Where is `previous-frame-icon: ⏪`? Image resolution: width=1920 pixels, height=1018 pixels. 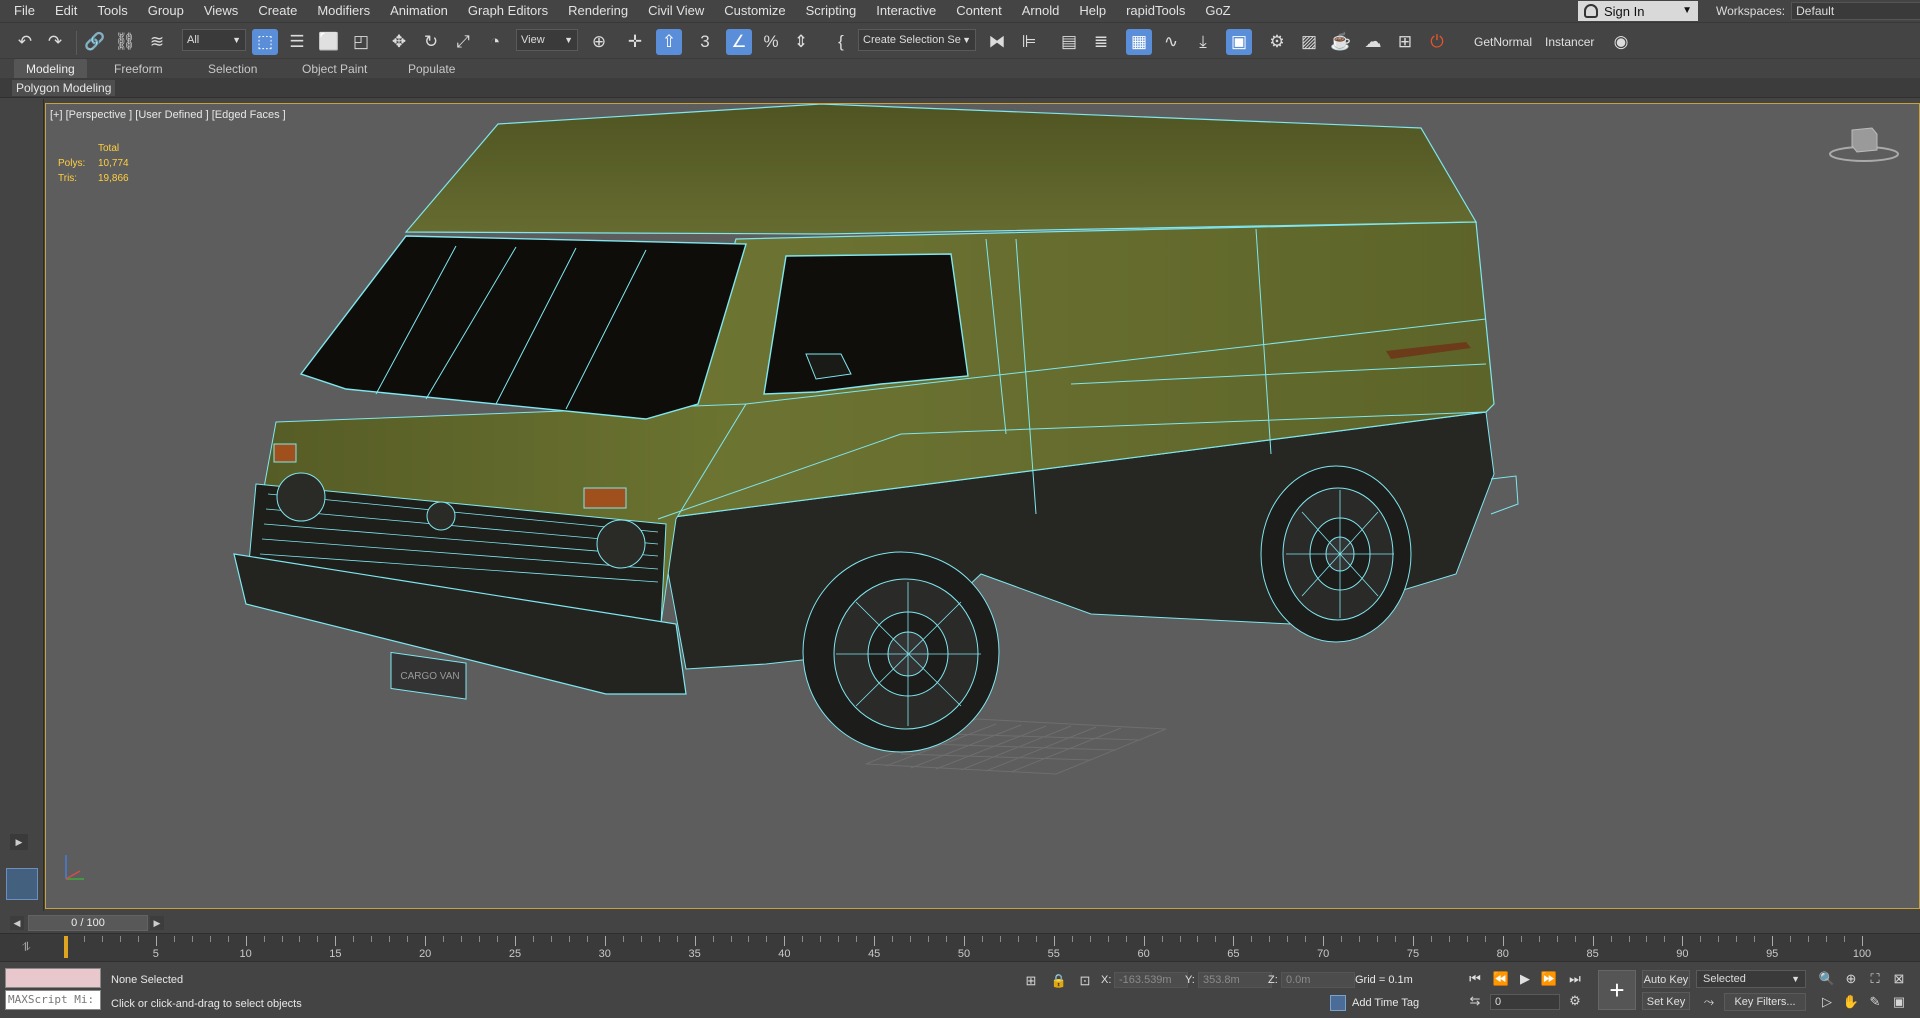 previous-frame-icon: ⏪ is located at coordinates (1501, 979).